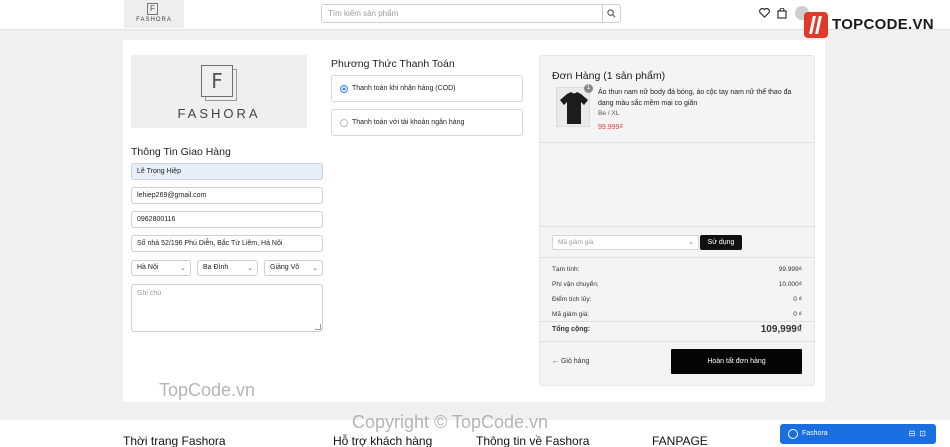 The image size is (950, 447). I want to click on watermark-logo-text: TOPCODE.VN, so click(883, 24).